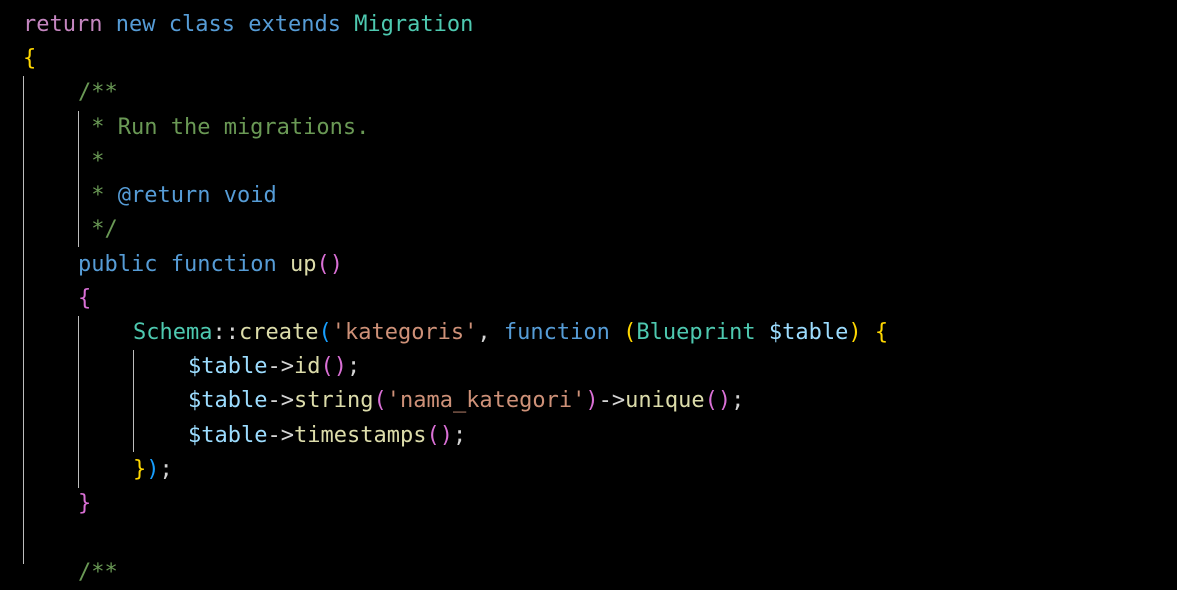 Image resolution: width=1177 pixels, height=590 pixels. What do you see at coordinates (696, 332) in the screenshot?
I see `class-name: Blueprint` at bounding box center [696, 332].